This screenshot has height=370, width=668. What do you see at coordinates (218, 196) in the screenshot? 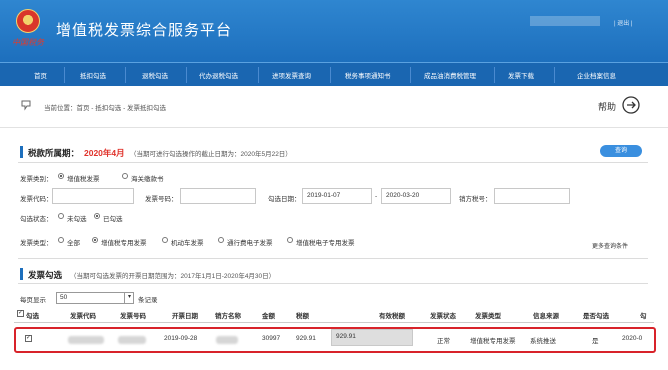
I see `invoice-number-input` at bounding box center [218, 196].